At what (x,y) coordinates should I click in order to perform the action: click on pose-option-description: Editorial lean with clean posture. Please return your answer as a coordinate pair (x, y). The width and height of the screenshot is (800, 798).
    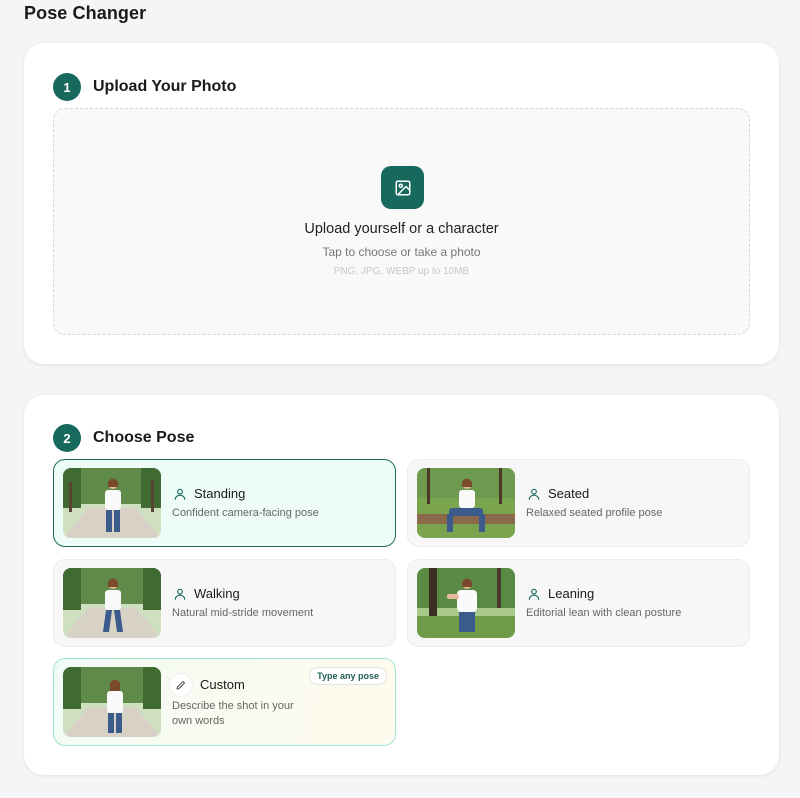
    Looking at the image, I should click on (604, 613).